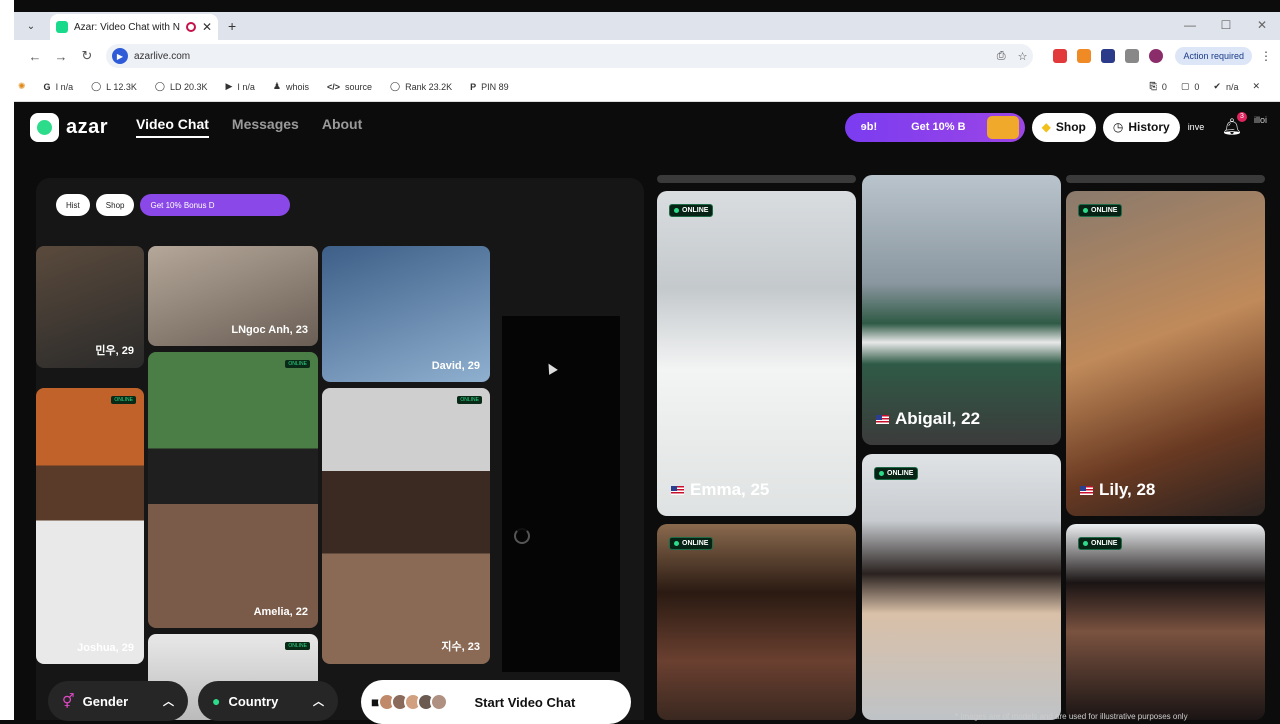 This screenshot has height=724, width=1280. I want to click on avatar-stack, so click(413, 702).